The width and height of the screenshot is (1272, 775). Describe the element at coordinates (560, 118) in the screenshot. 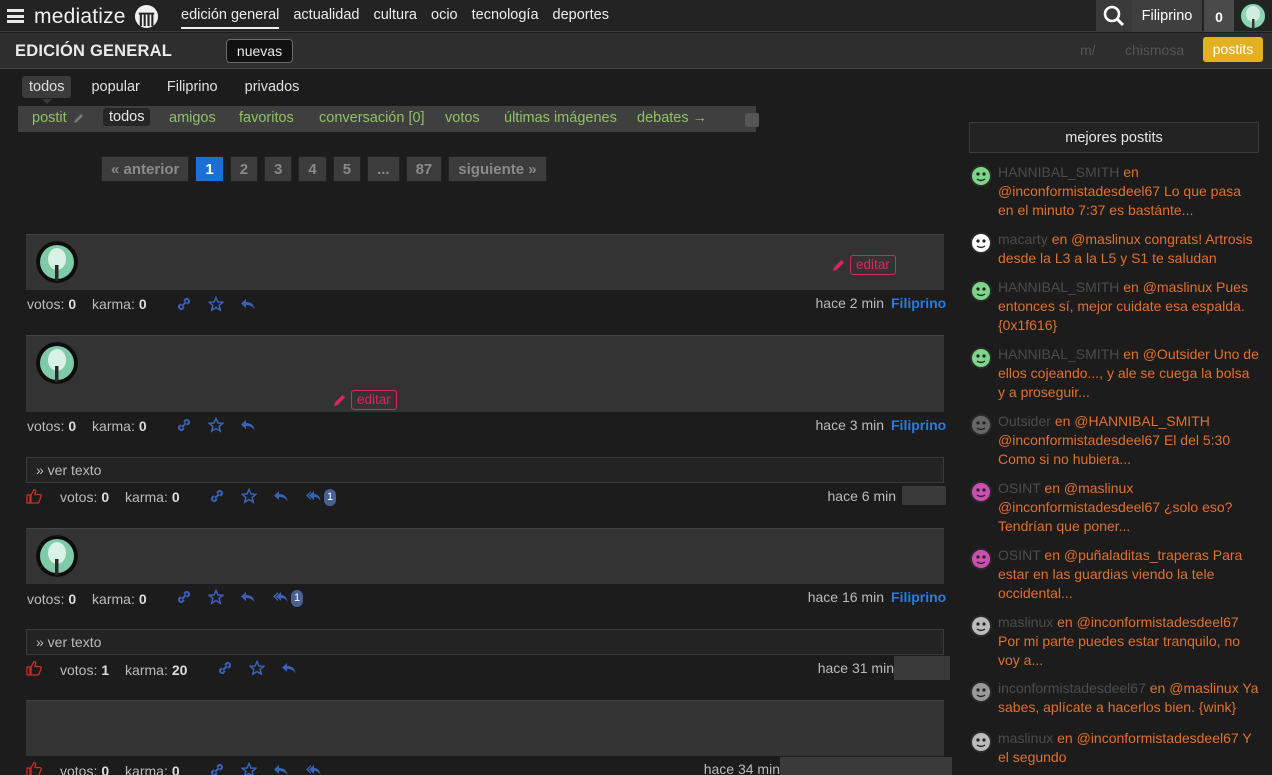

I see `tab2-ultimas-imagenes: últimas imágenes` at that location.